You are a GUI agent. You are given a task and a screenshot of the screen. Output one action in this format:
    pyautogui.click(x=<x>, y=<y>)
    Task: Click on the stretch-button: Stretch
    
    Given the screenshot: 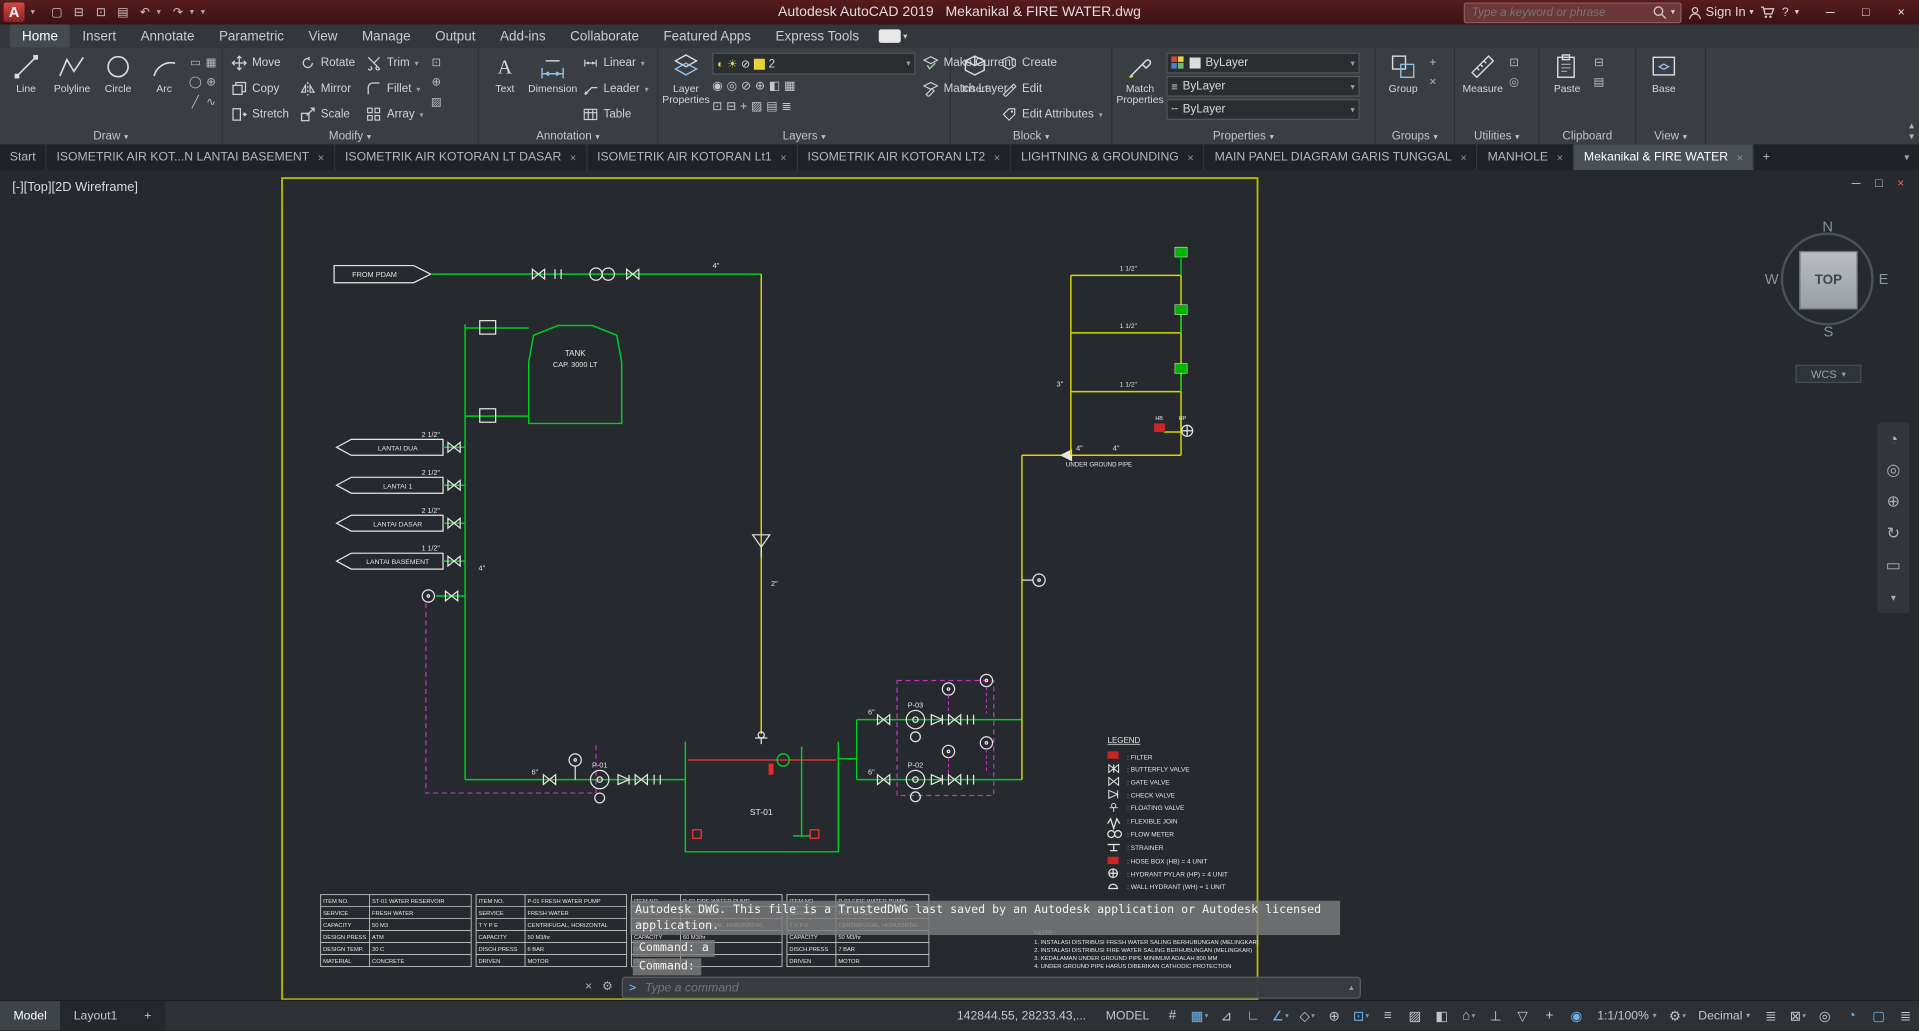 What is the action you would take?
    pyautogui.click(x=260, y=115)
    